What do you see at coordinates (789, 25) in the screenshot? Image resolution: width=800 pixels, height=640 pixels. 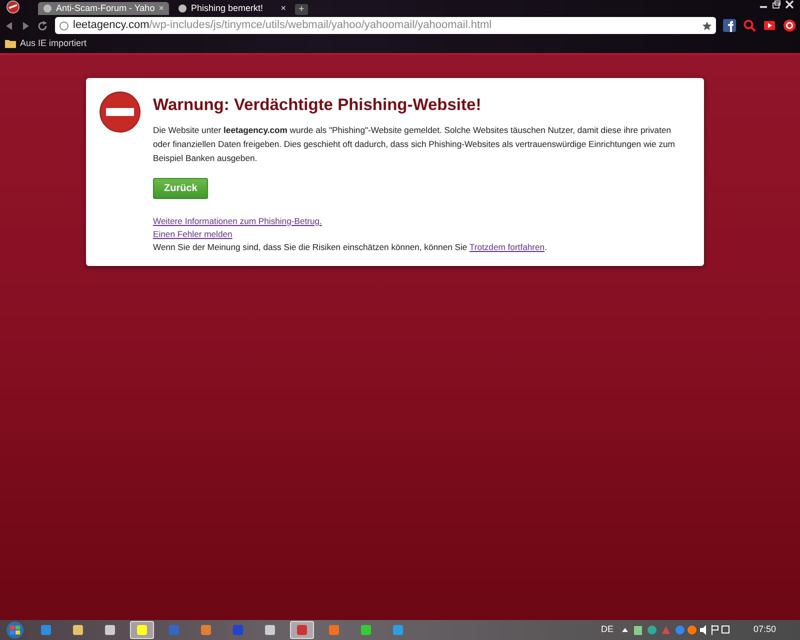 I see `record-icon` at bounding box center [789, 25].